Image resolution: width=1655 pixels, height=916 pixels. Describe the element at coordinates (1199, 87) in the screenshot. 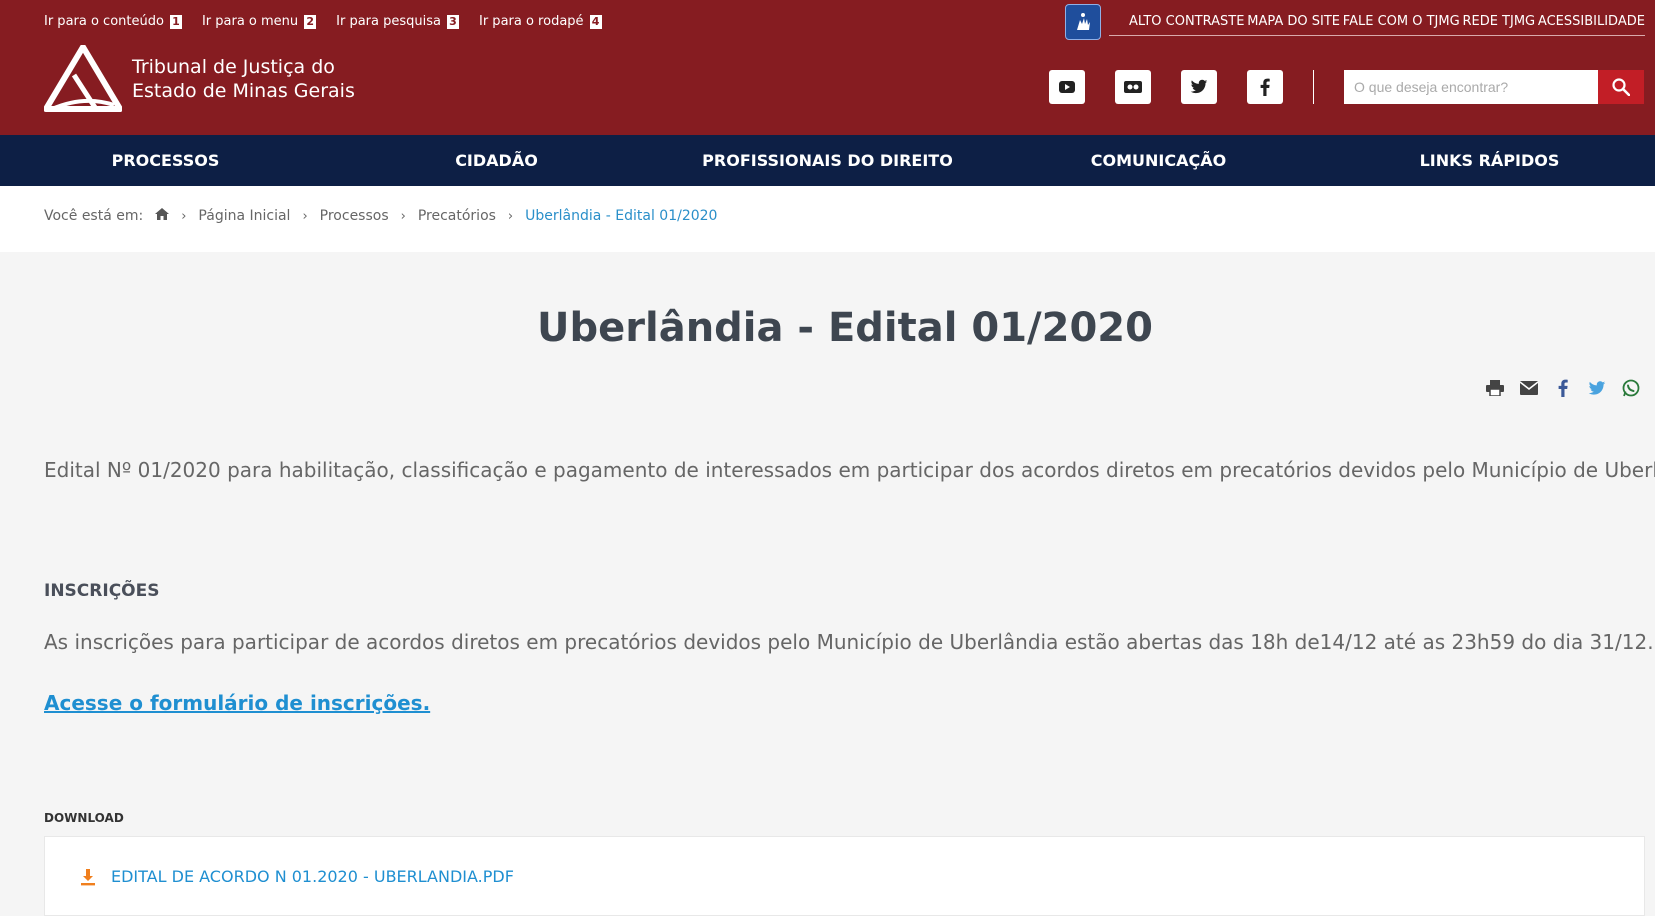

I see `twitter-icon` at that location.